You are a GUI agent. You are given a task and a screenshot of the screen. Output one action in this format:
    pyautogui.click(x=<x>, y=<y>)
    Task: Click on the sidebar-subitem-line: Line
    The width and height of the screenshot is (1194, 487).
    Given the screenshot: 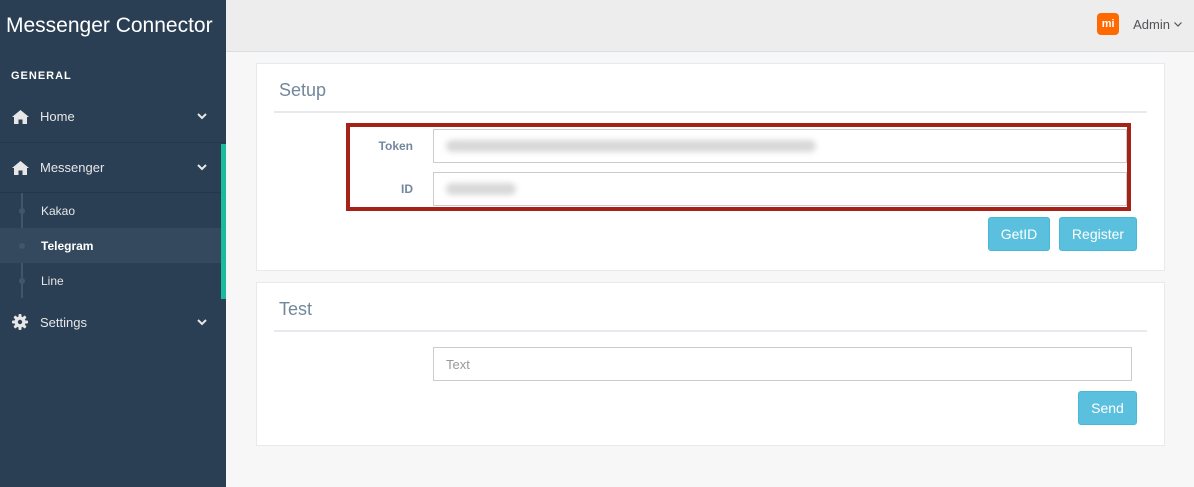 What is the action you would take?
    pyautogui.click(x=113, y=280)
    